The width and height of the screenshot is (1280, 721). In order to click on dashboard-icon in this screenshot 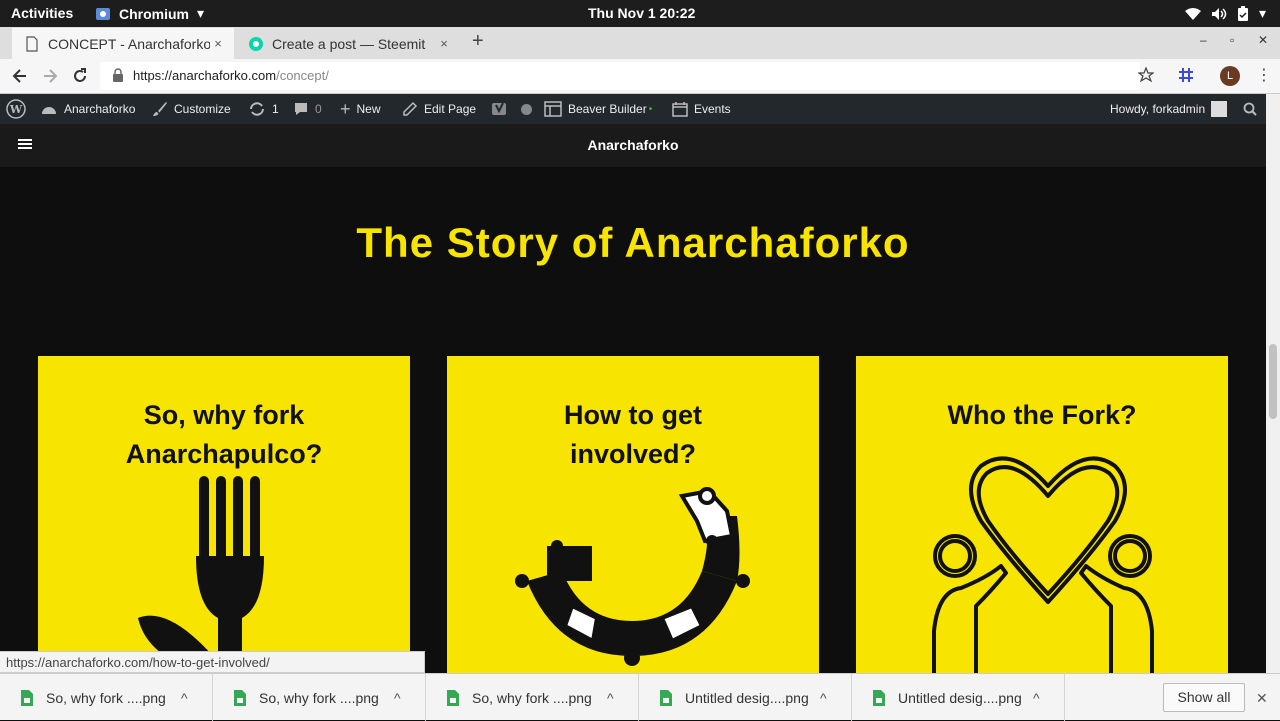, I will do `click(49, 110)`.